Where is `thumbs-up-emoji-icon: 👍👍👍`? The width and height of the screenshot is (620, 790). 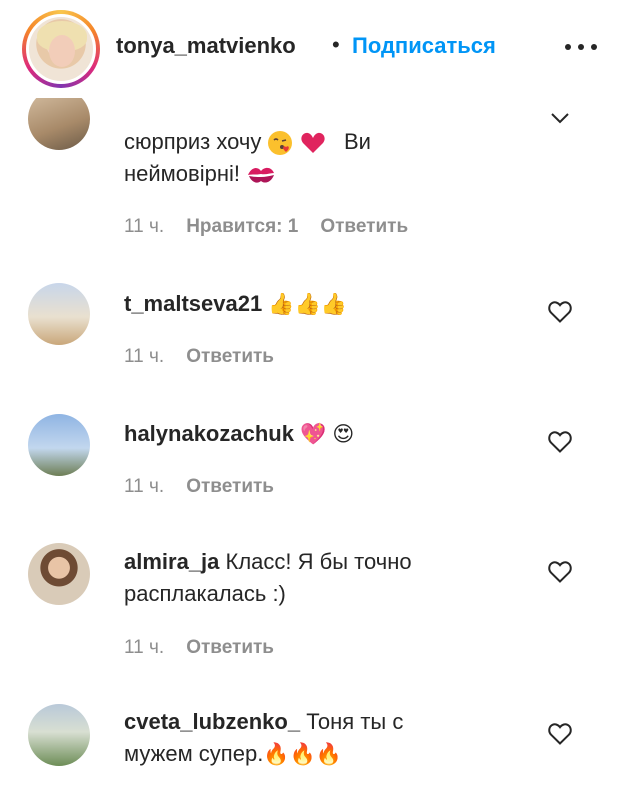 thumbs-up-emoji-icon: 👍👍👍 is located at coordinates (307, 304).